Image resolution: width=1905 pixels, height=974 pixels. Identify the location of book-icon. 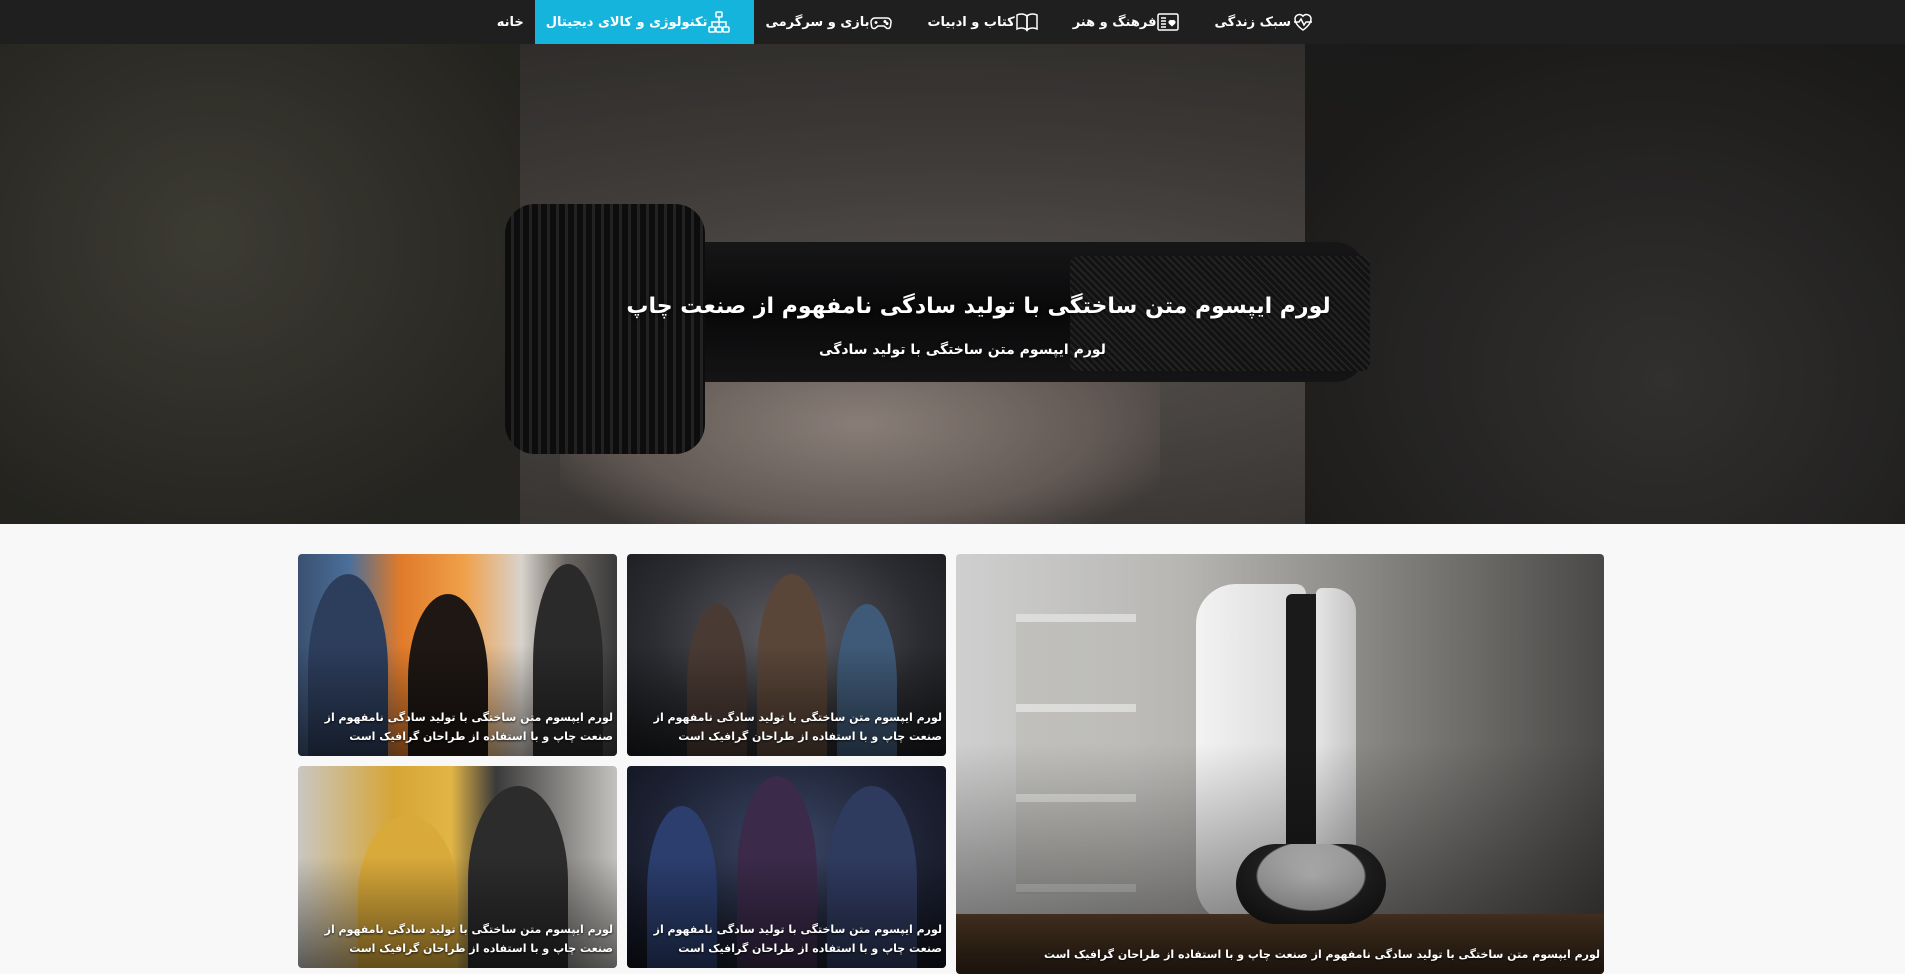
(1027, 22).